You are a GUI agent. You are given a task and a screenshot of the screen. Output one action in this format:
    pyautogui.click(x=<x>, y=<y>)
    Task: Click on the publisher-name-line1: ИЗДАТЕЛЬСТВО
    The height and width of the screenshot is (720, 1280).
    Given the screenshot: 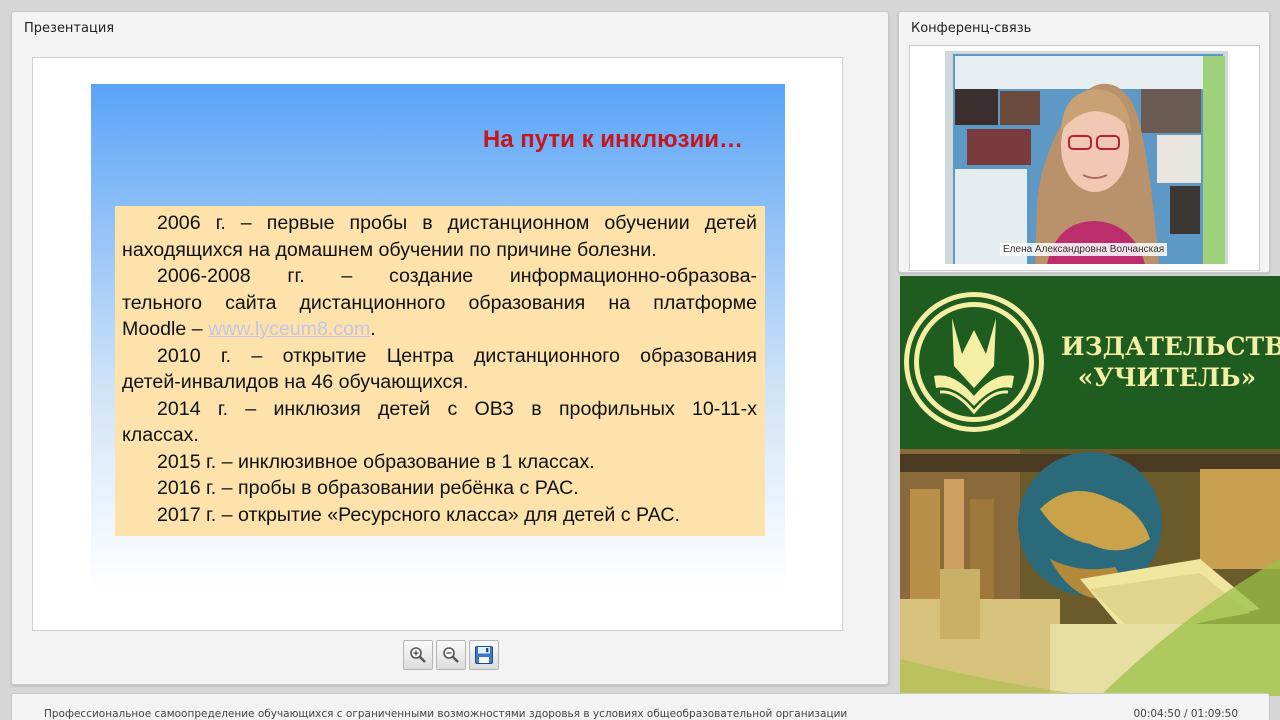 What is the action you would take?
    pyautogui.click(x=1170, y=346)
    